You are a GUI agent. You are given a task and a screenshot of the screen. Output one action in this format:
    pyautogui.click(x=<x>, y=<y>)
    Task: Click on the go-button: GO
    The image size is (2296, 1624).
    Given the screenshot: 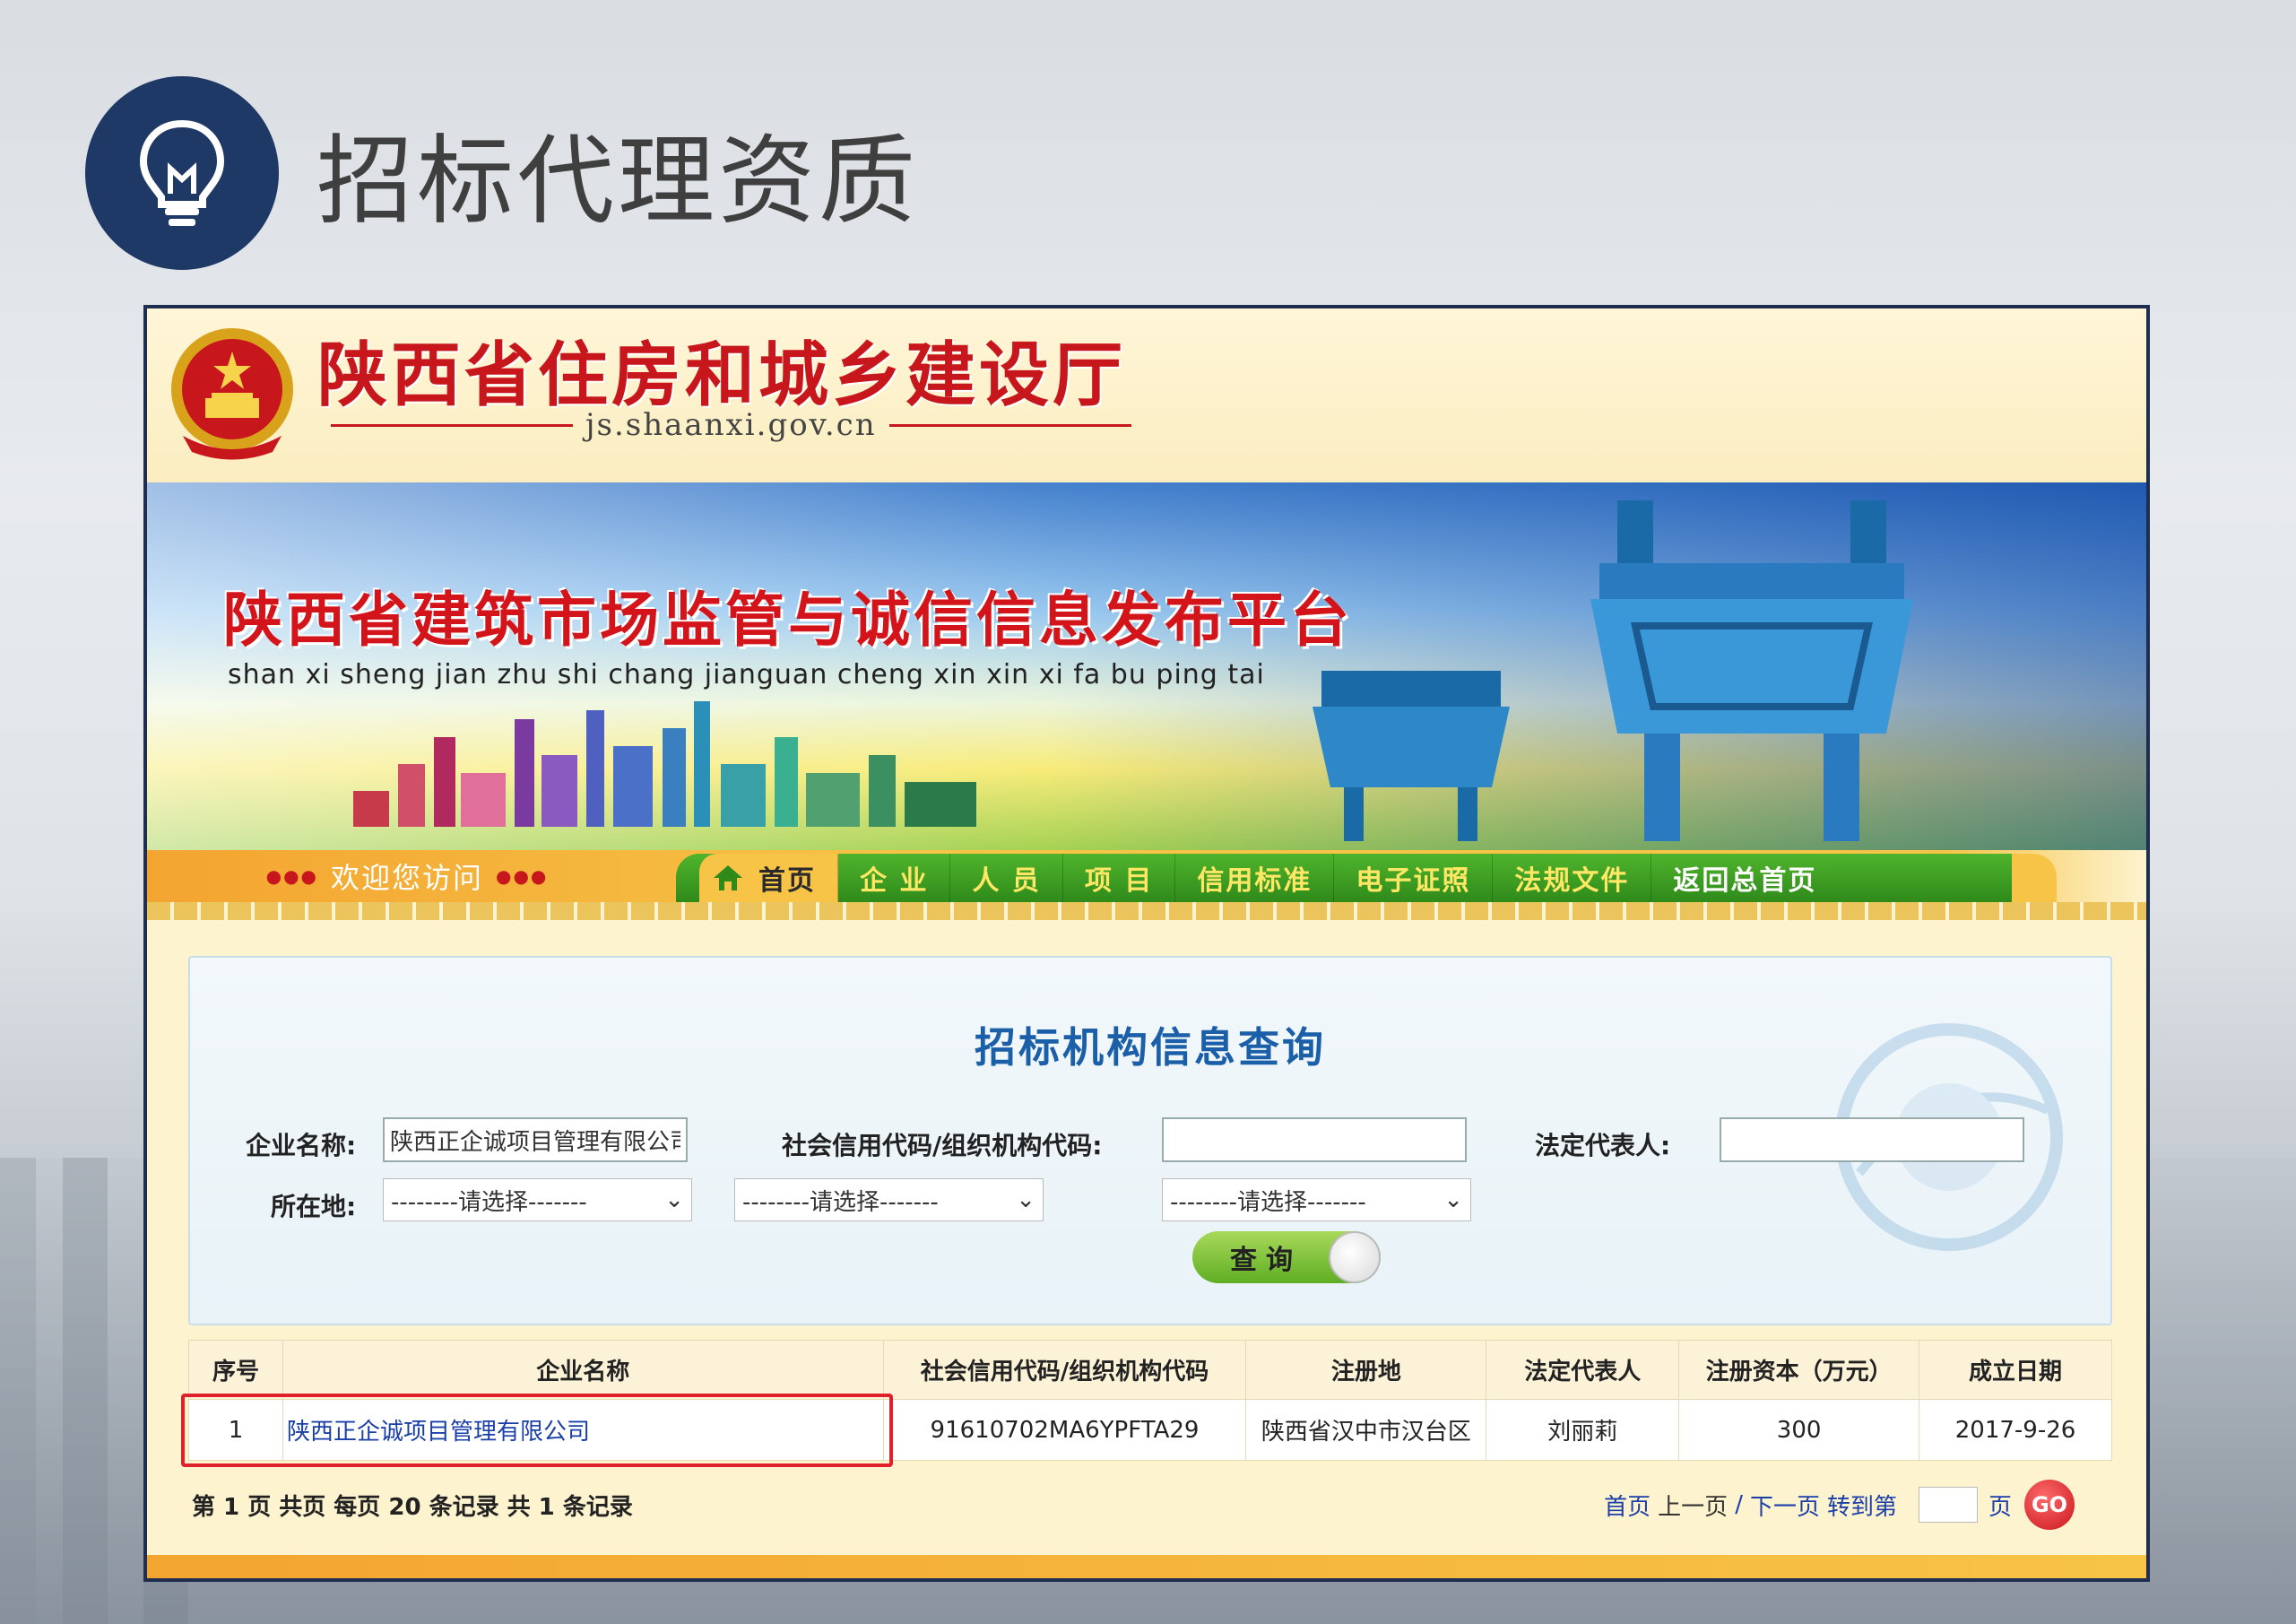 What is the action you would take?
    pyautogui.click(x=2049, y=1505)
    